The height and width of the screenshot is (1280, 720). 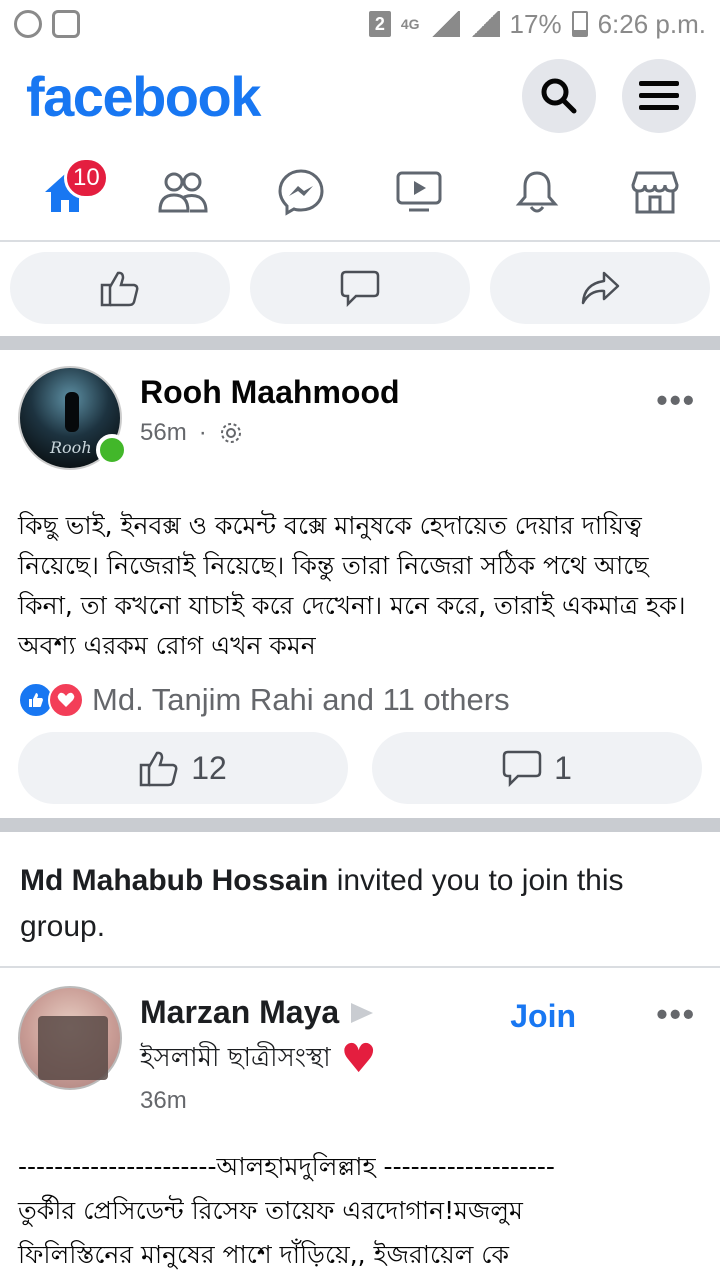 I want to click on battery-icon, so click(x=579, y=24).